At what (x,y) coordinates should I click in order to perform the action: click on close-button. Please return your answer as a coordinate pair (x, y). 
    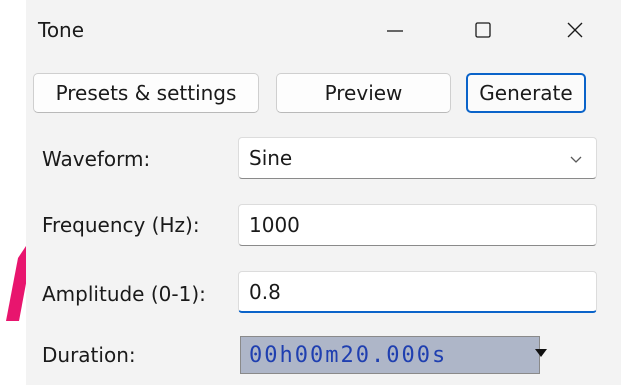
    Looking at the image, I should click on (575, 30).